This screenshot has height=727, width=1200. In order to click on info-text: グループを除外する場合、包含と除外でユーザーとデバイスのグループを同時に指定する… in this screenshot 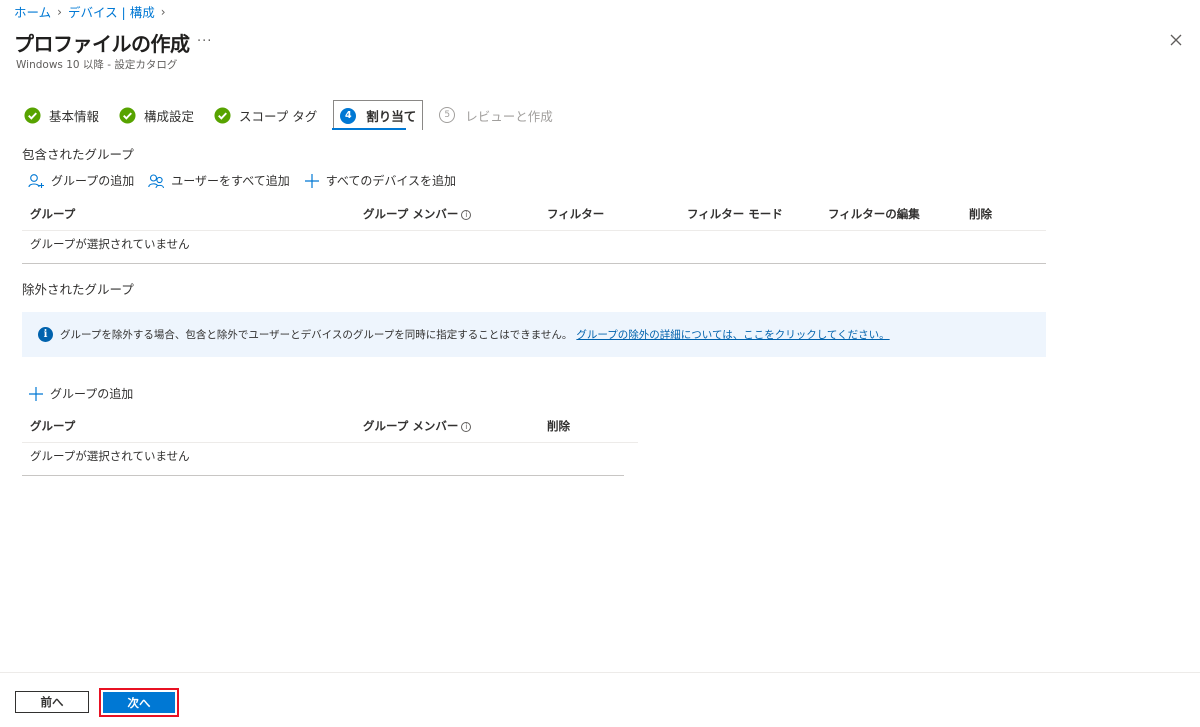, I will do `click(316, 335)`.